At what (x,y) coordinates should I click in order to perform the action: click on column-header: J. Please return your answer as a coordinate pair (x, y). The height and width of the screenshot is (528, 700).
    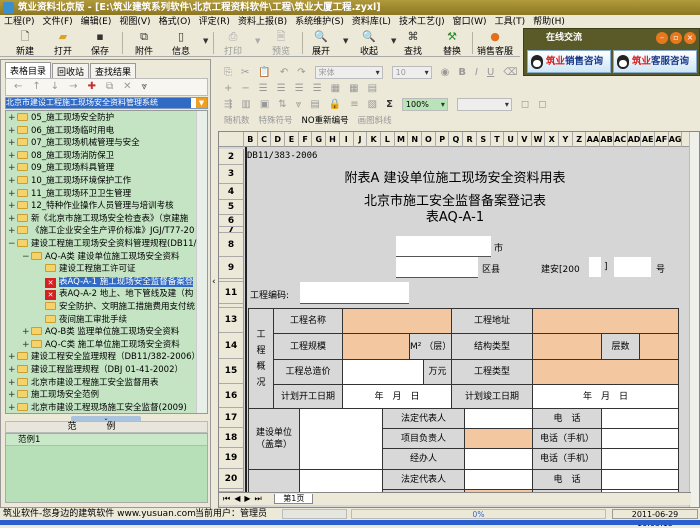
    Looking at the image, I should click on (361, 139).